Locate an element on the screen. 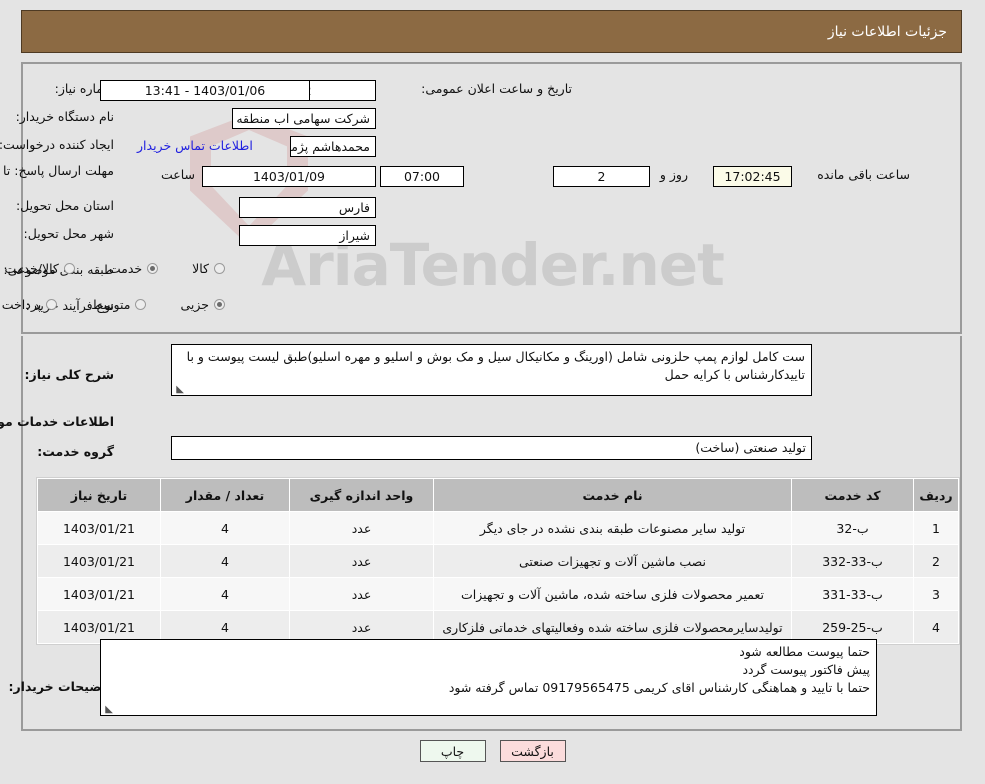  service-group-field: تولید صنعتی (ساخت) is located at coordinates (491, 448).